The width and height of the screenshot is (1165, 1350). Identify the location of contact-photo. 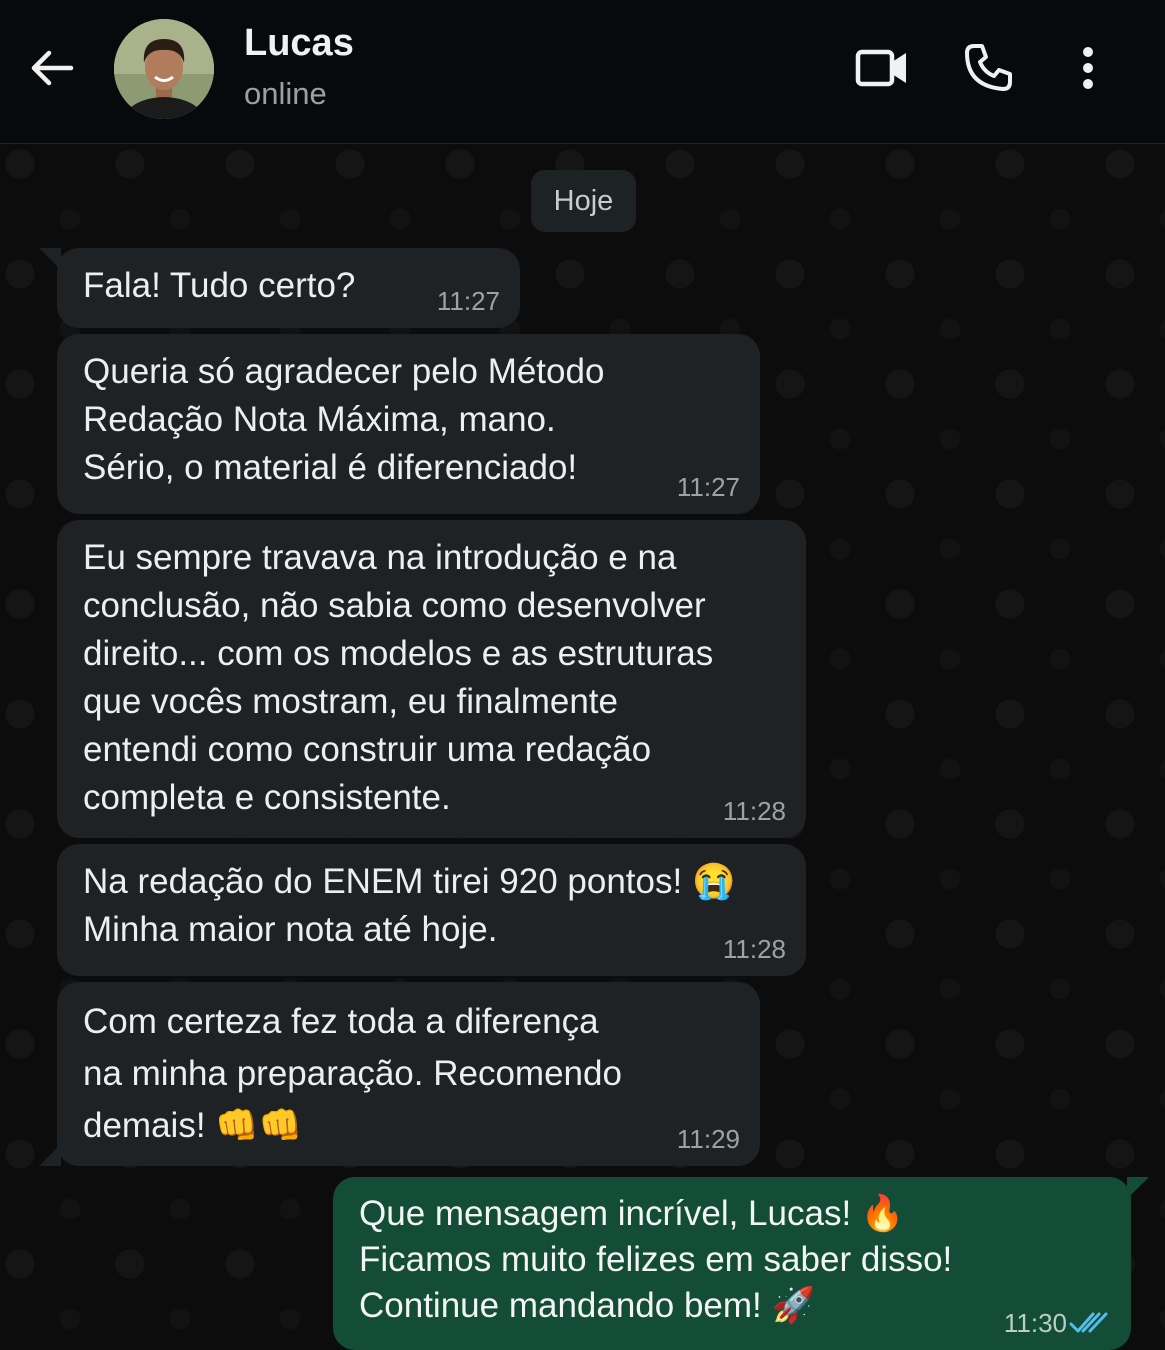
(164, 69).